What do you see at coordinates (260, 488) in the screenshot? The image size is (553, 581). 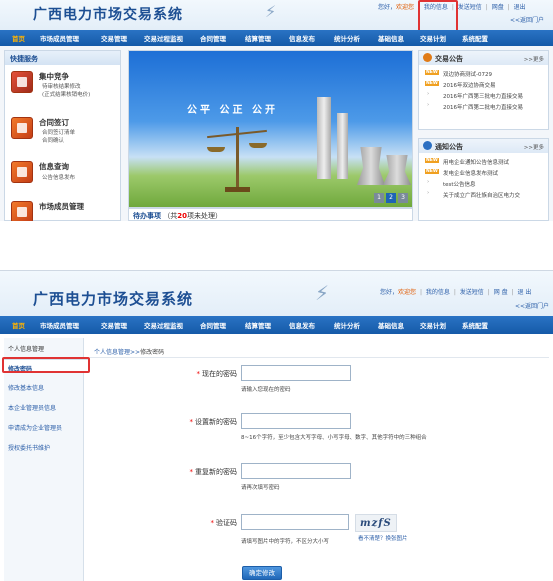 I see `repeat-password-hint: 请再次填写密码` at bounding box center [260, 488].